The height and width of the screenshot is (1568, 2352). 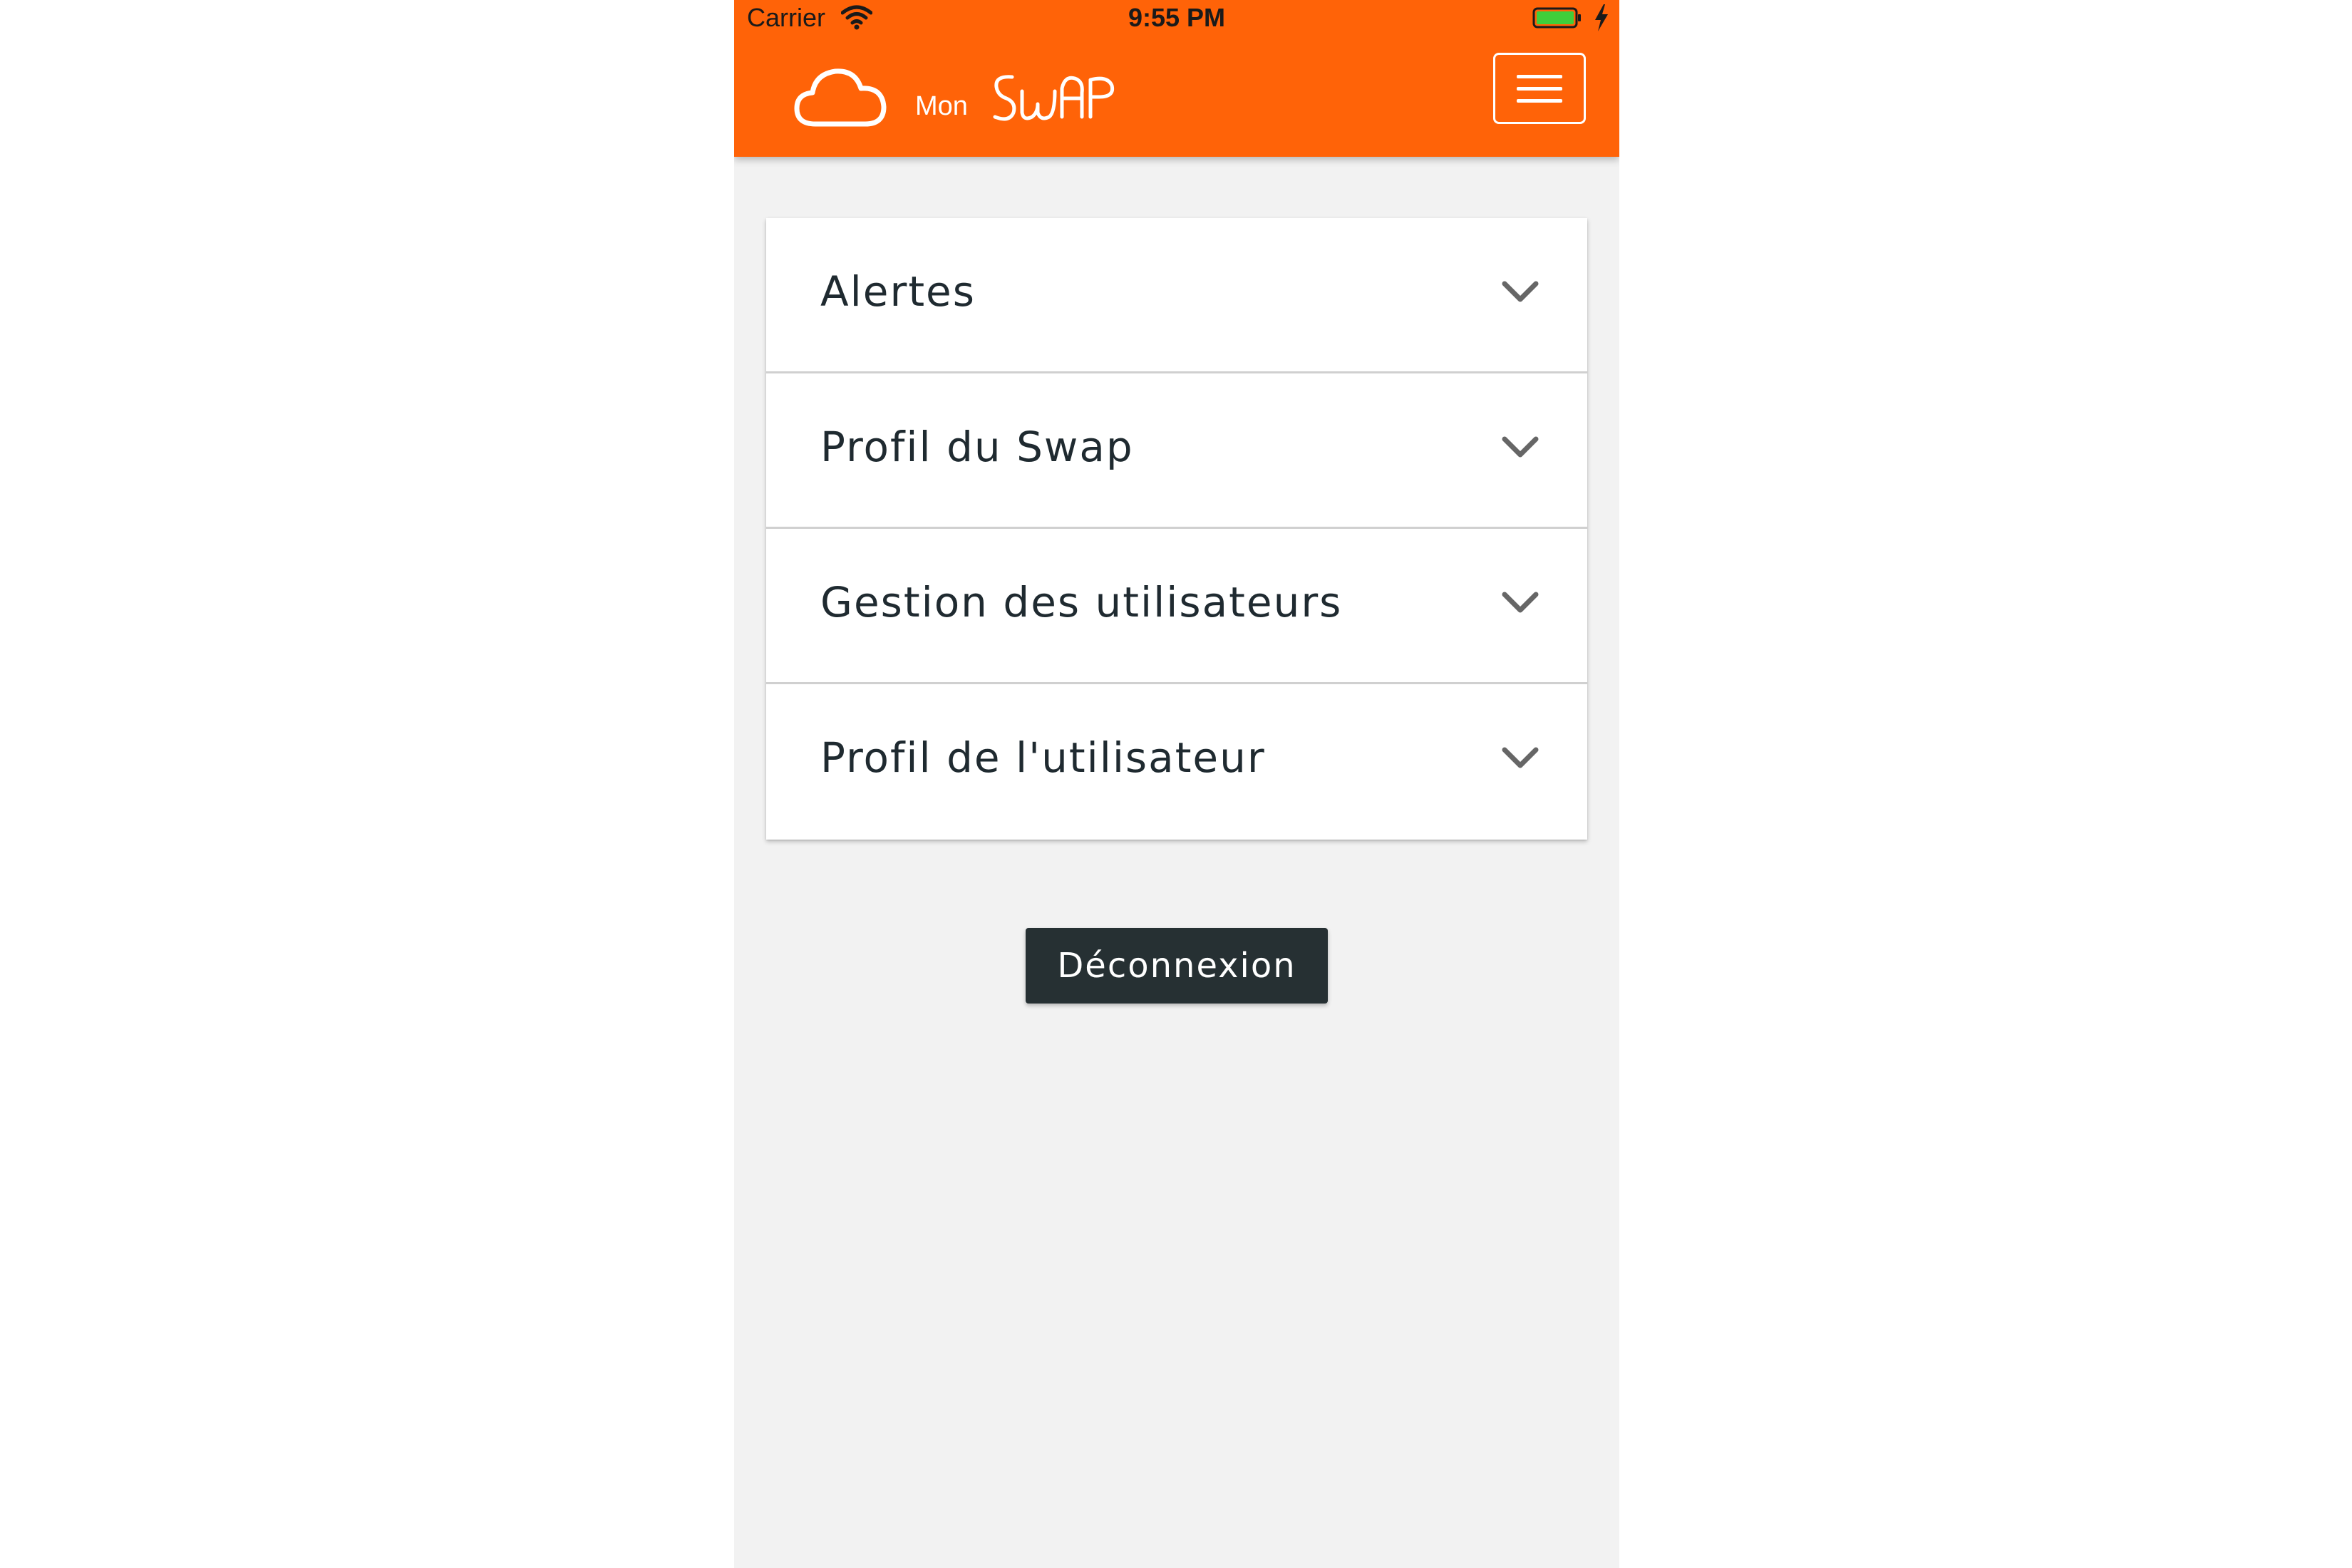 I want to click on hamburger-menu-icon, so click(x=1540, y=77).